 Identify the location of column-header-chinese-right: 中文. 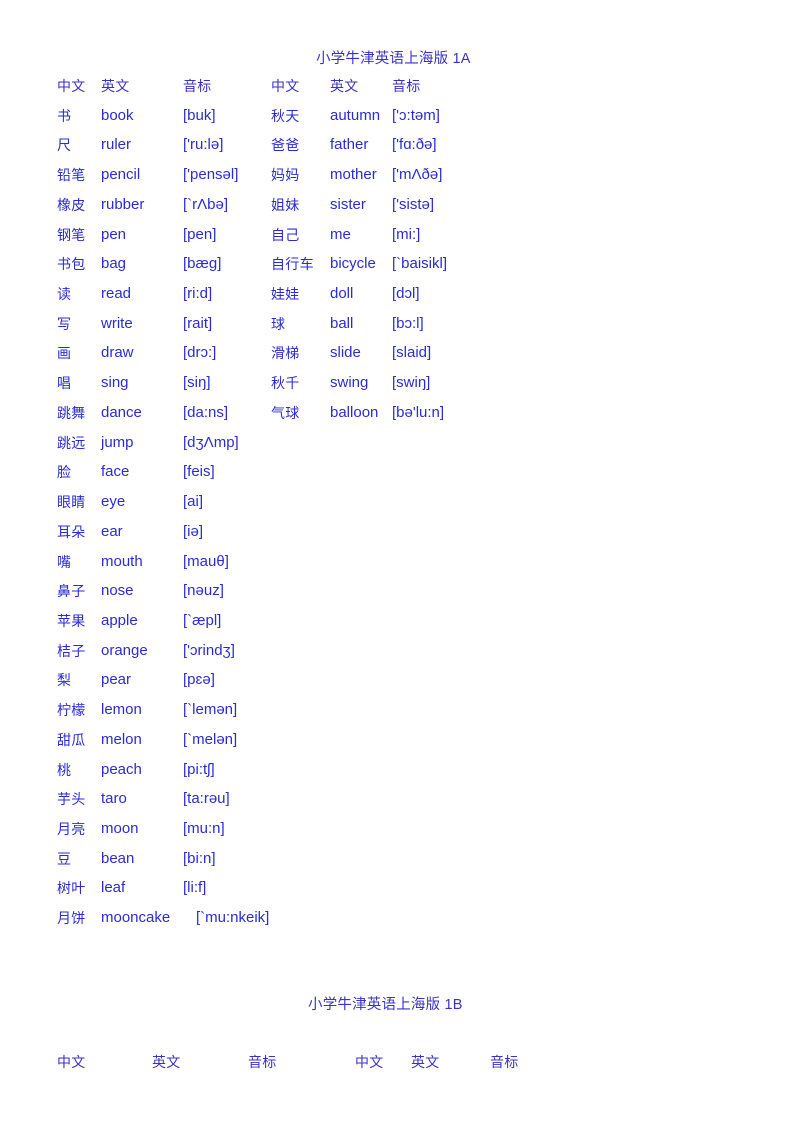
(285, 86).